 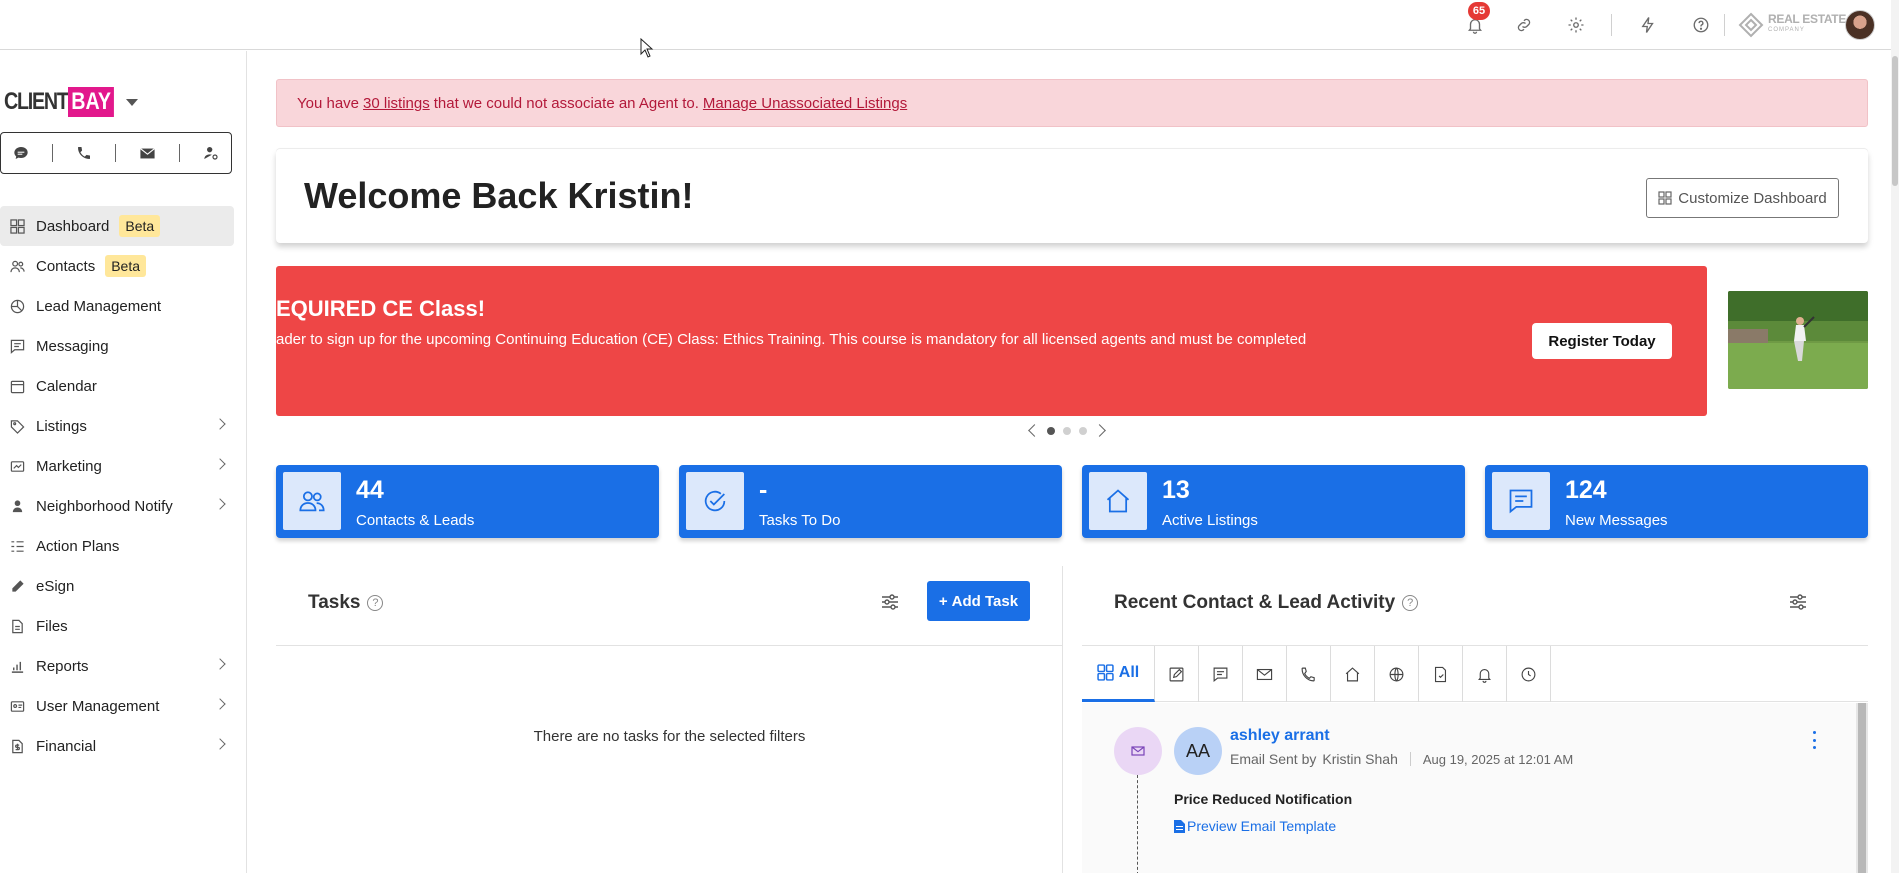 I want to click on lightning-icon, so click(x=1648, y=25).